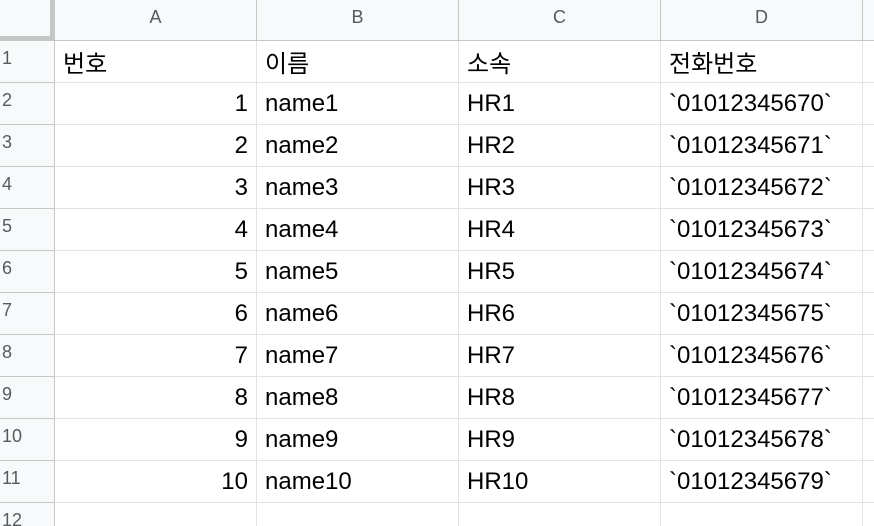  I want to click on cell-b4: name3, so click(358, 188).